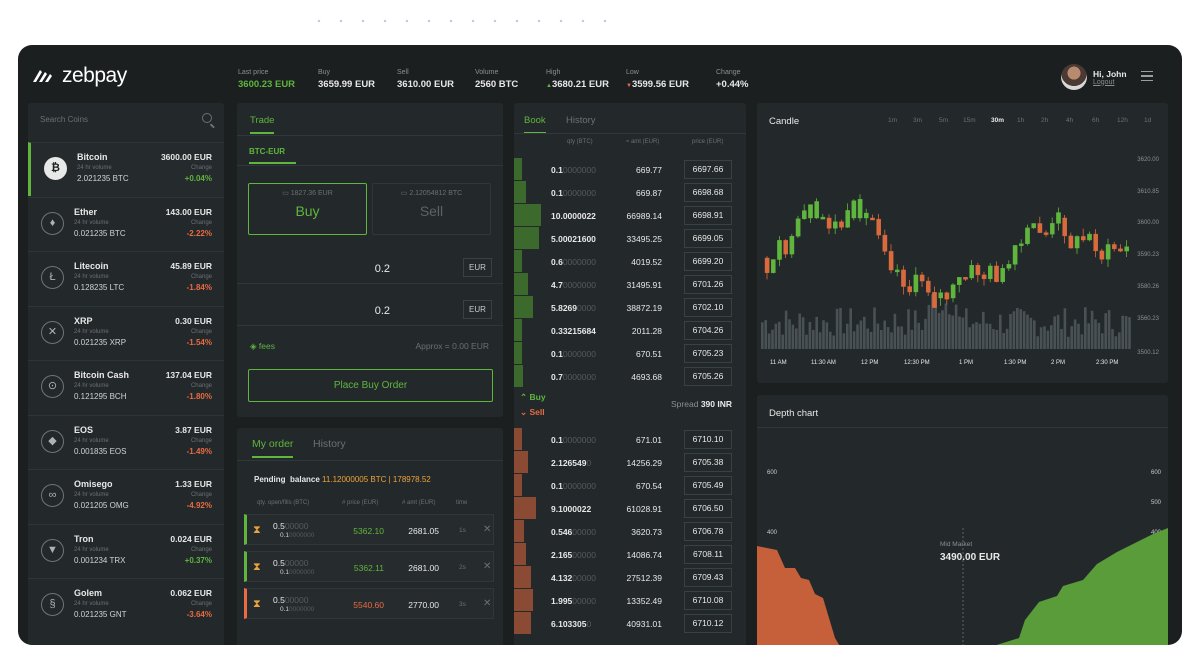  What do you see at coordinates (52, 441) in the screenshot?
I see `eos-icon: ◆` at bounding box center [52, 441].